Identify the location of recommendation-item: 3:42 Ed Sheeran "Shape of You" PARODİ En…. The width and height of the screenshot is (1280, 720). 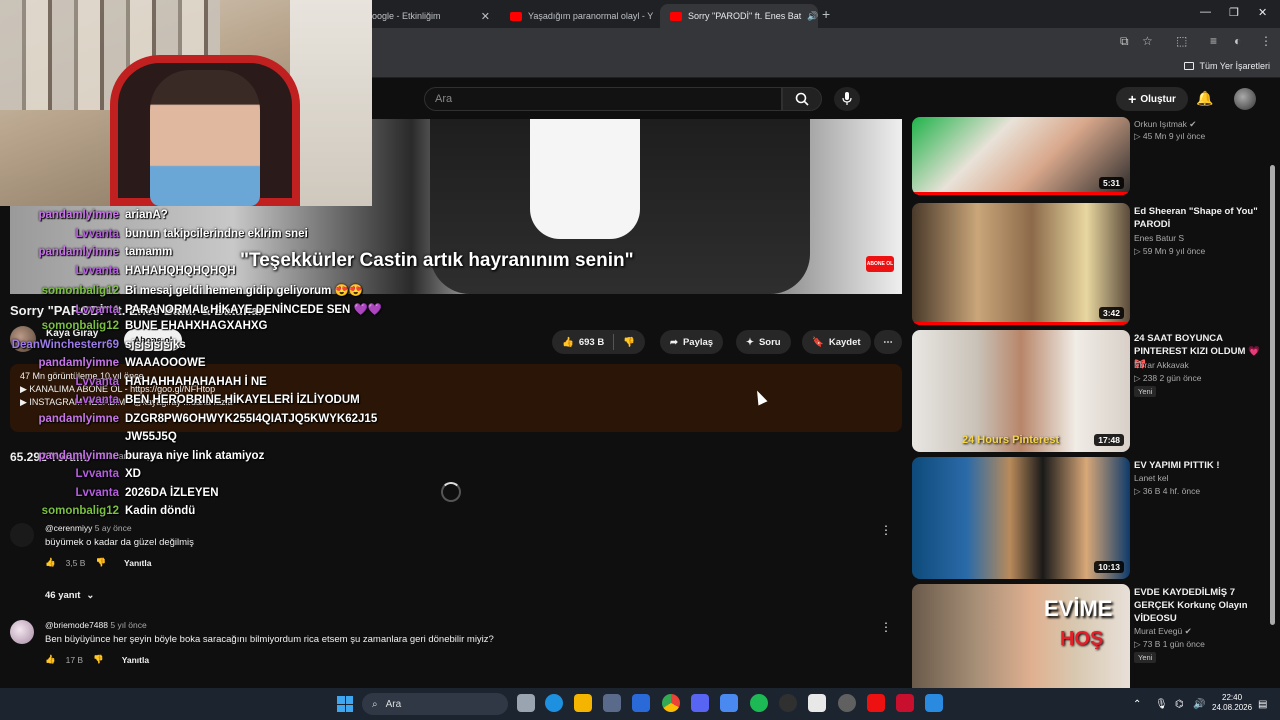
(1092, 264).